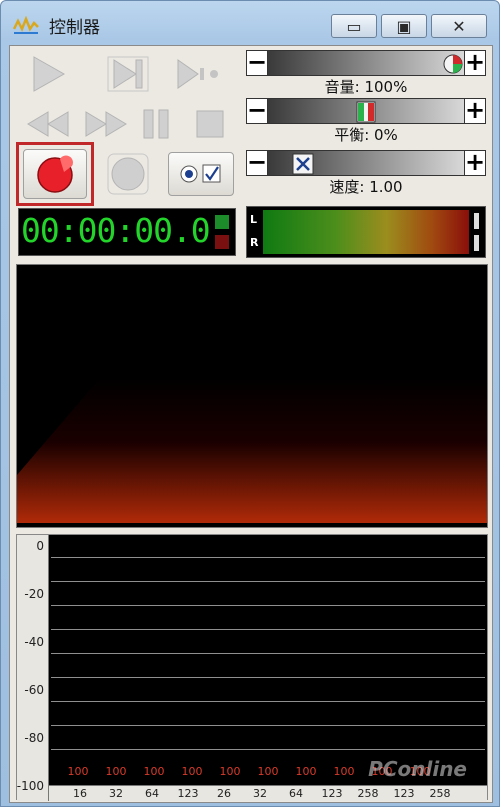  Describe the element at coordinates (250, 24) in the screenshot. I see `title-bar: 控制器 ▭ ▣ ✕` at that location.